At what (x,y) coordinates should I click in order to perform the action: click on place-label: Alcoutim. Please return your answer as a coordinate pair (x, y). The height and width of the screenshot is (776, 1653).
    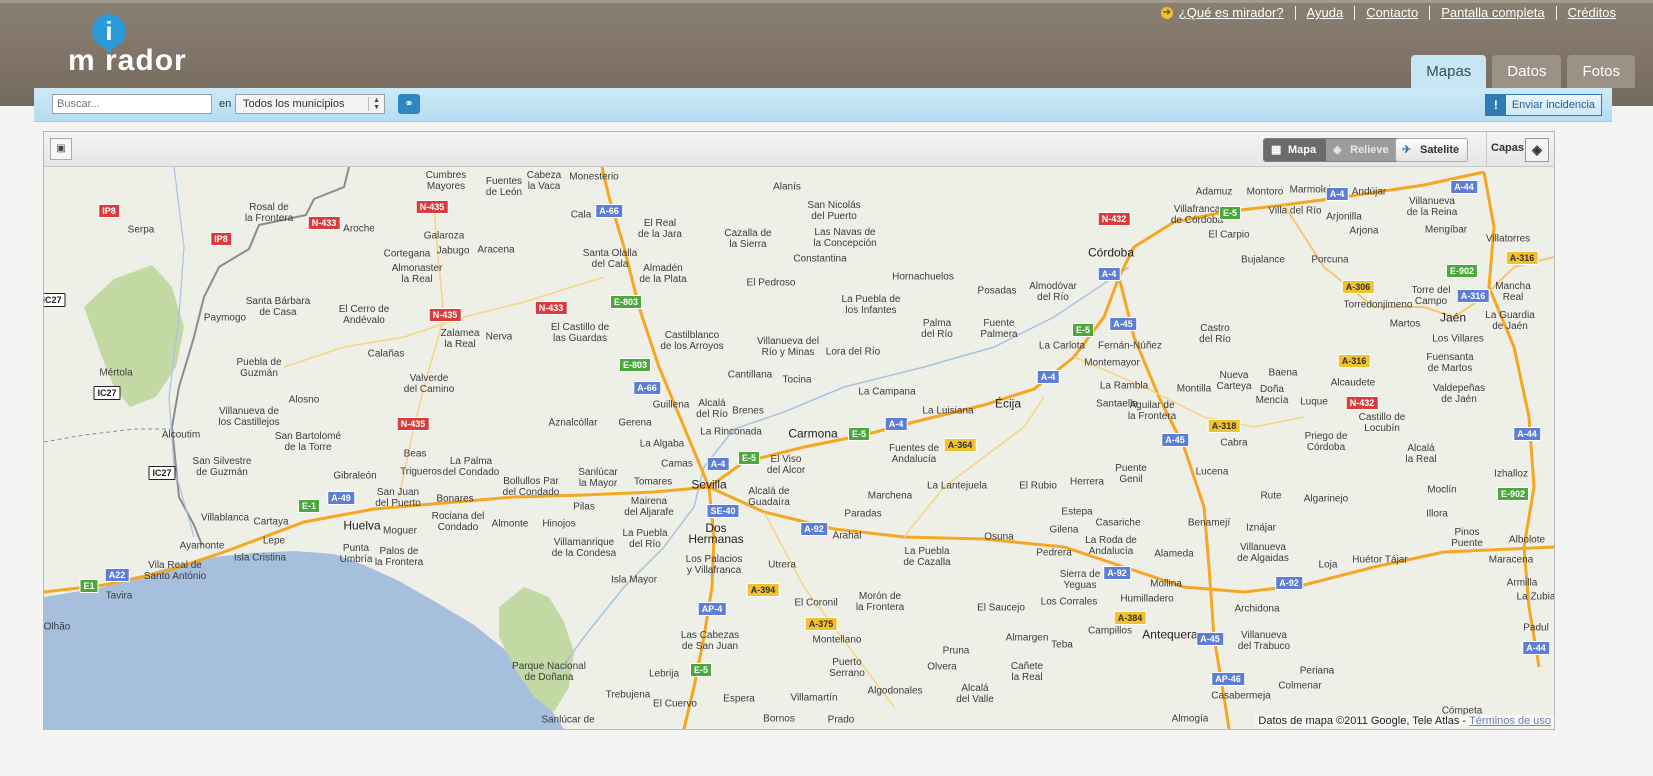
    Looking at the image, I should click on (181, 435).